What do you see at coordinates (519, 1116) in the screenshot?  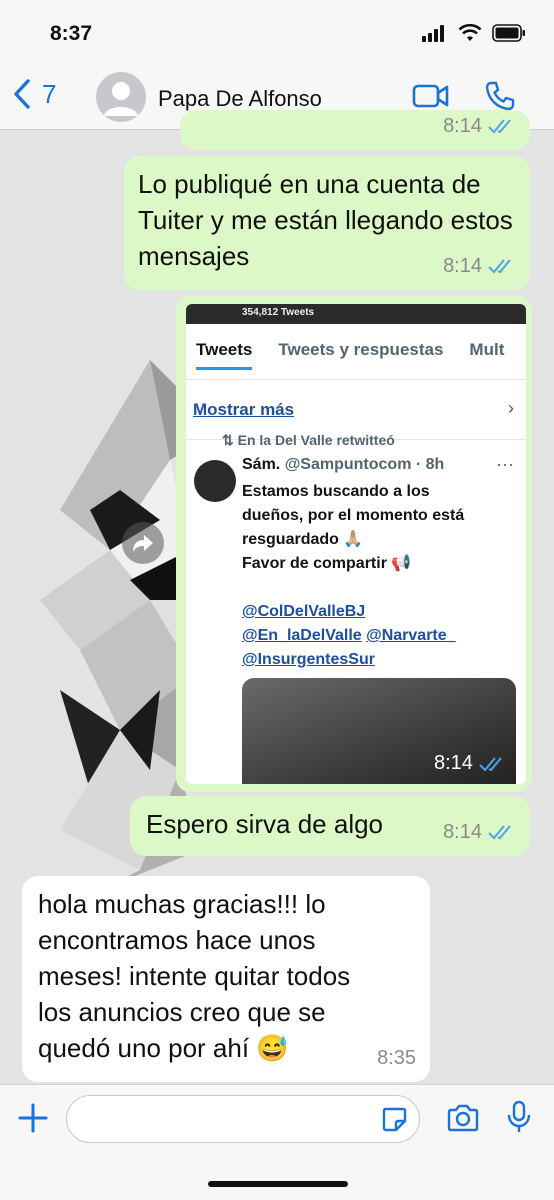 I see `microphone-icon` at bounding box center [519, 1116].